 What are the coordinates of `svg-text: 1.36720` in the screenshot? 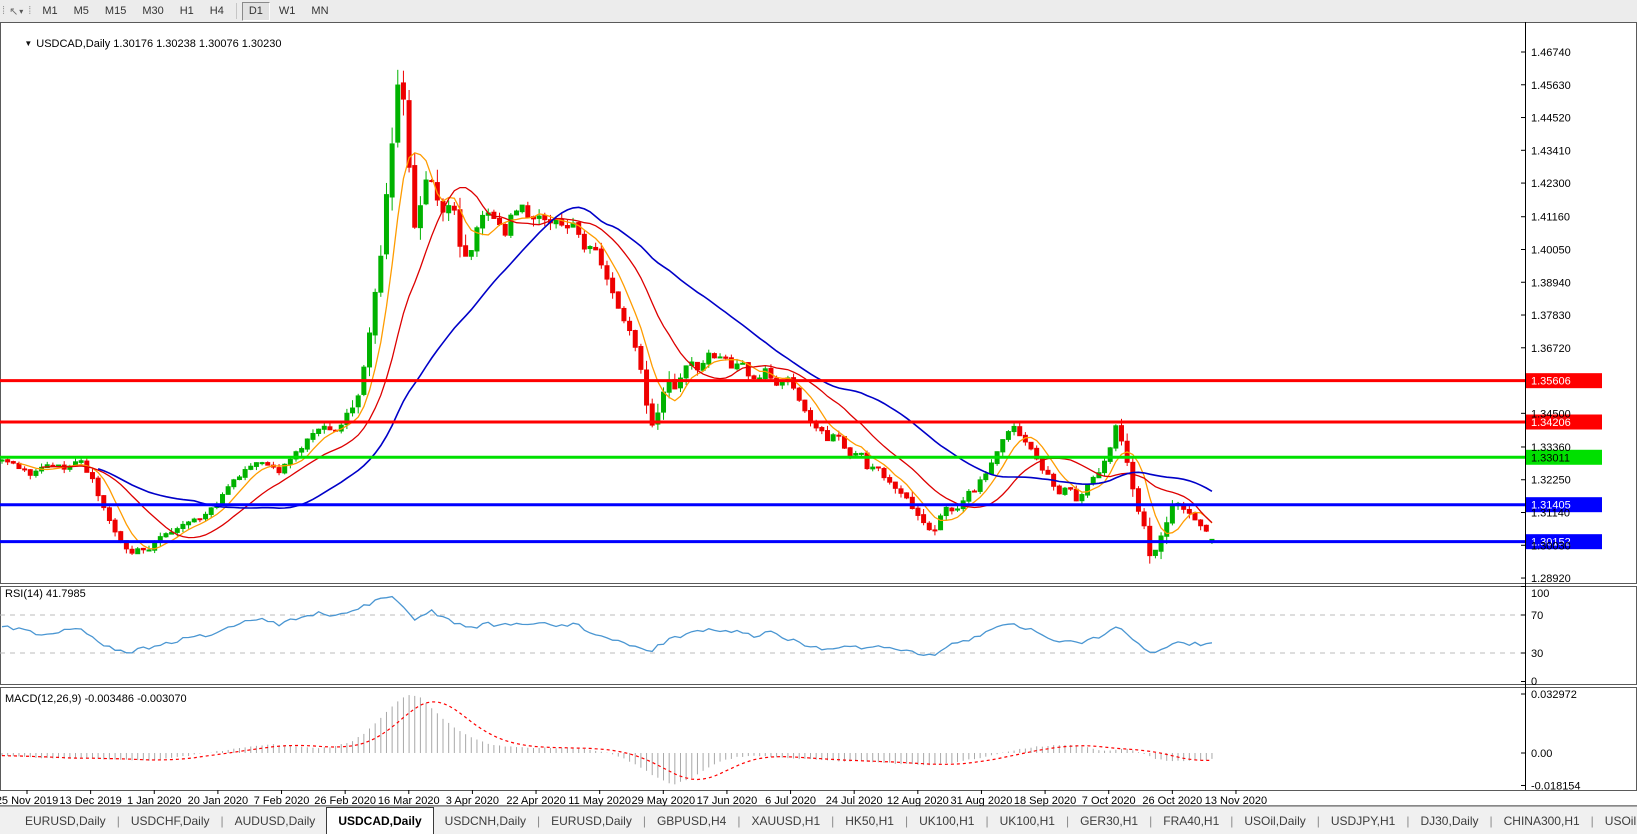 It's located at (1551, 349).